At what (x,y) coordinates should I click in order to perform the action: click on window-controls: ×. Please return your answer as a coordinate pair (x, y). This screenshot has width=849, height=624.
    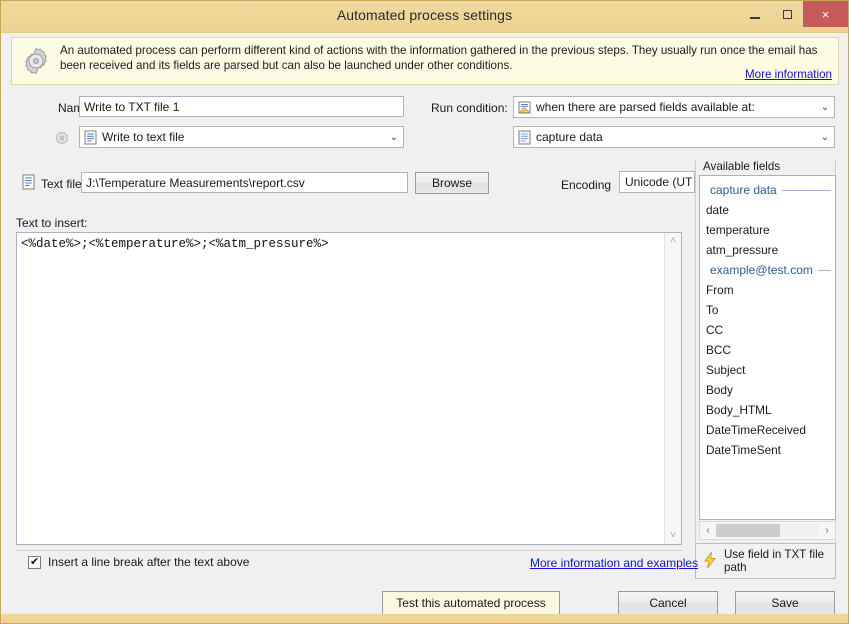
    Looking at the image, I should click on (793, 15).